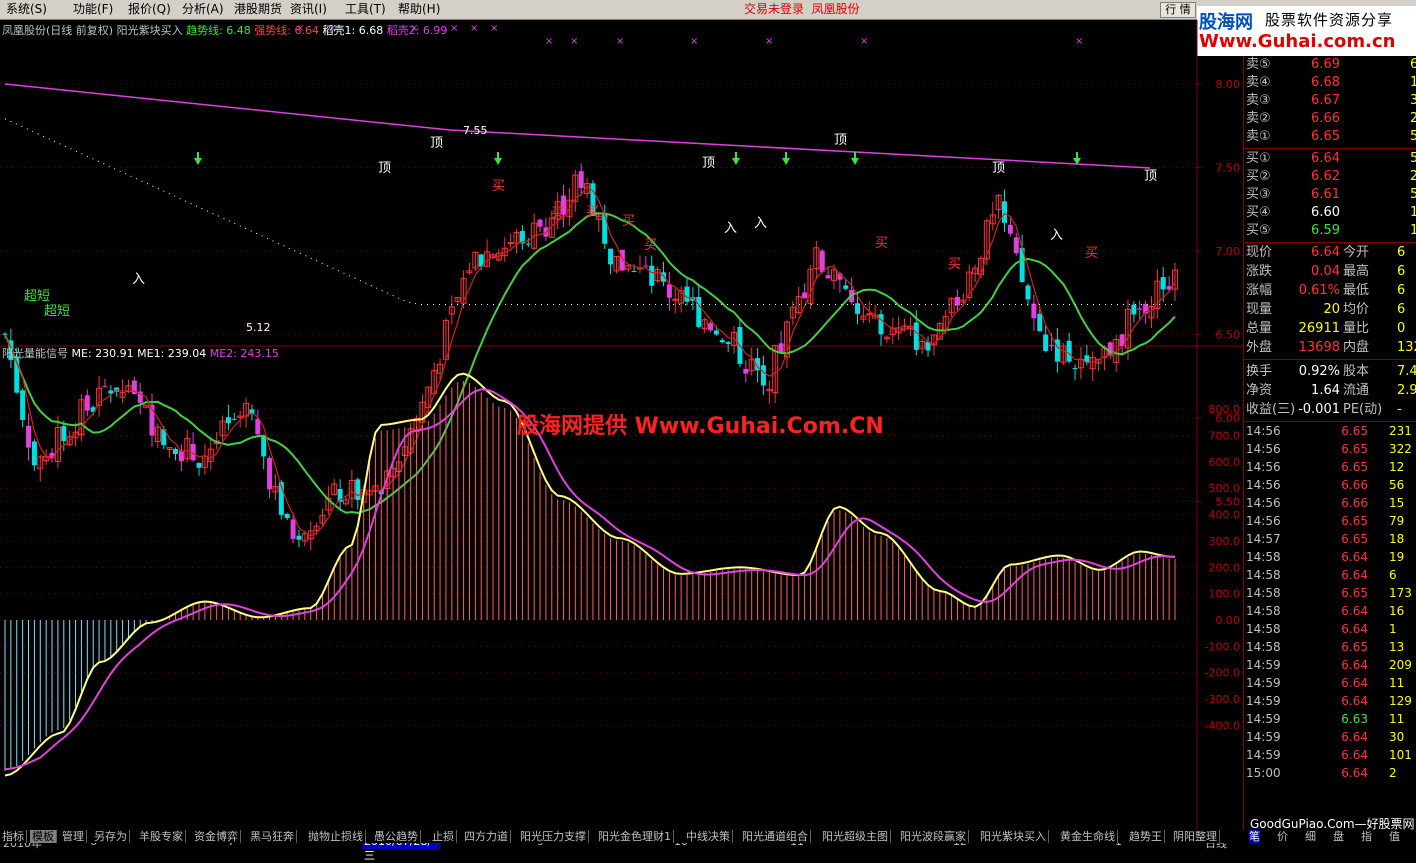  I want to click on tick-time: 14:59, so click(1263, 755).